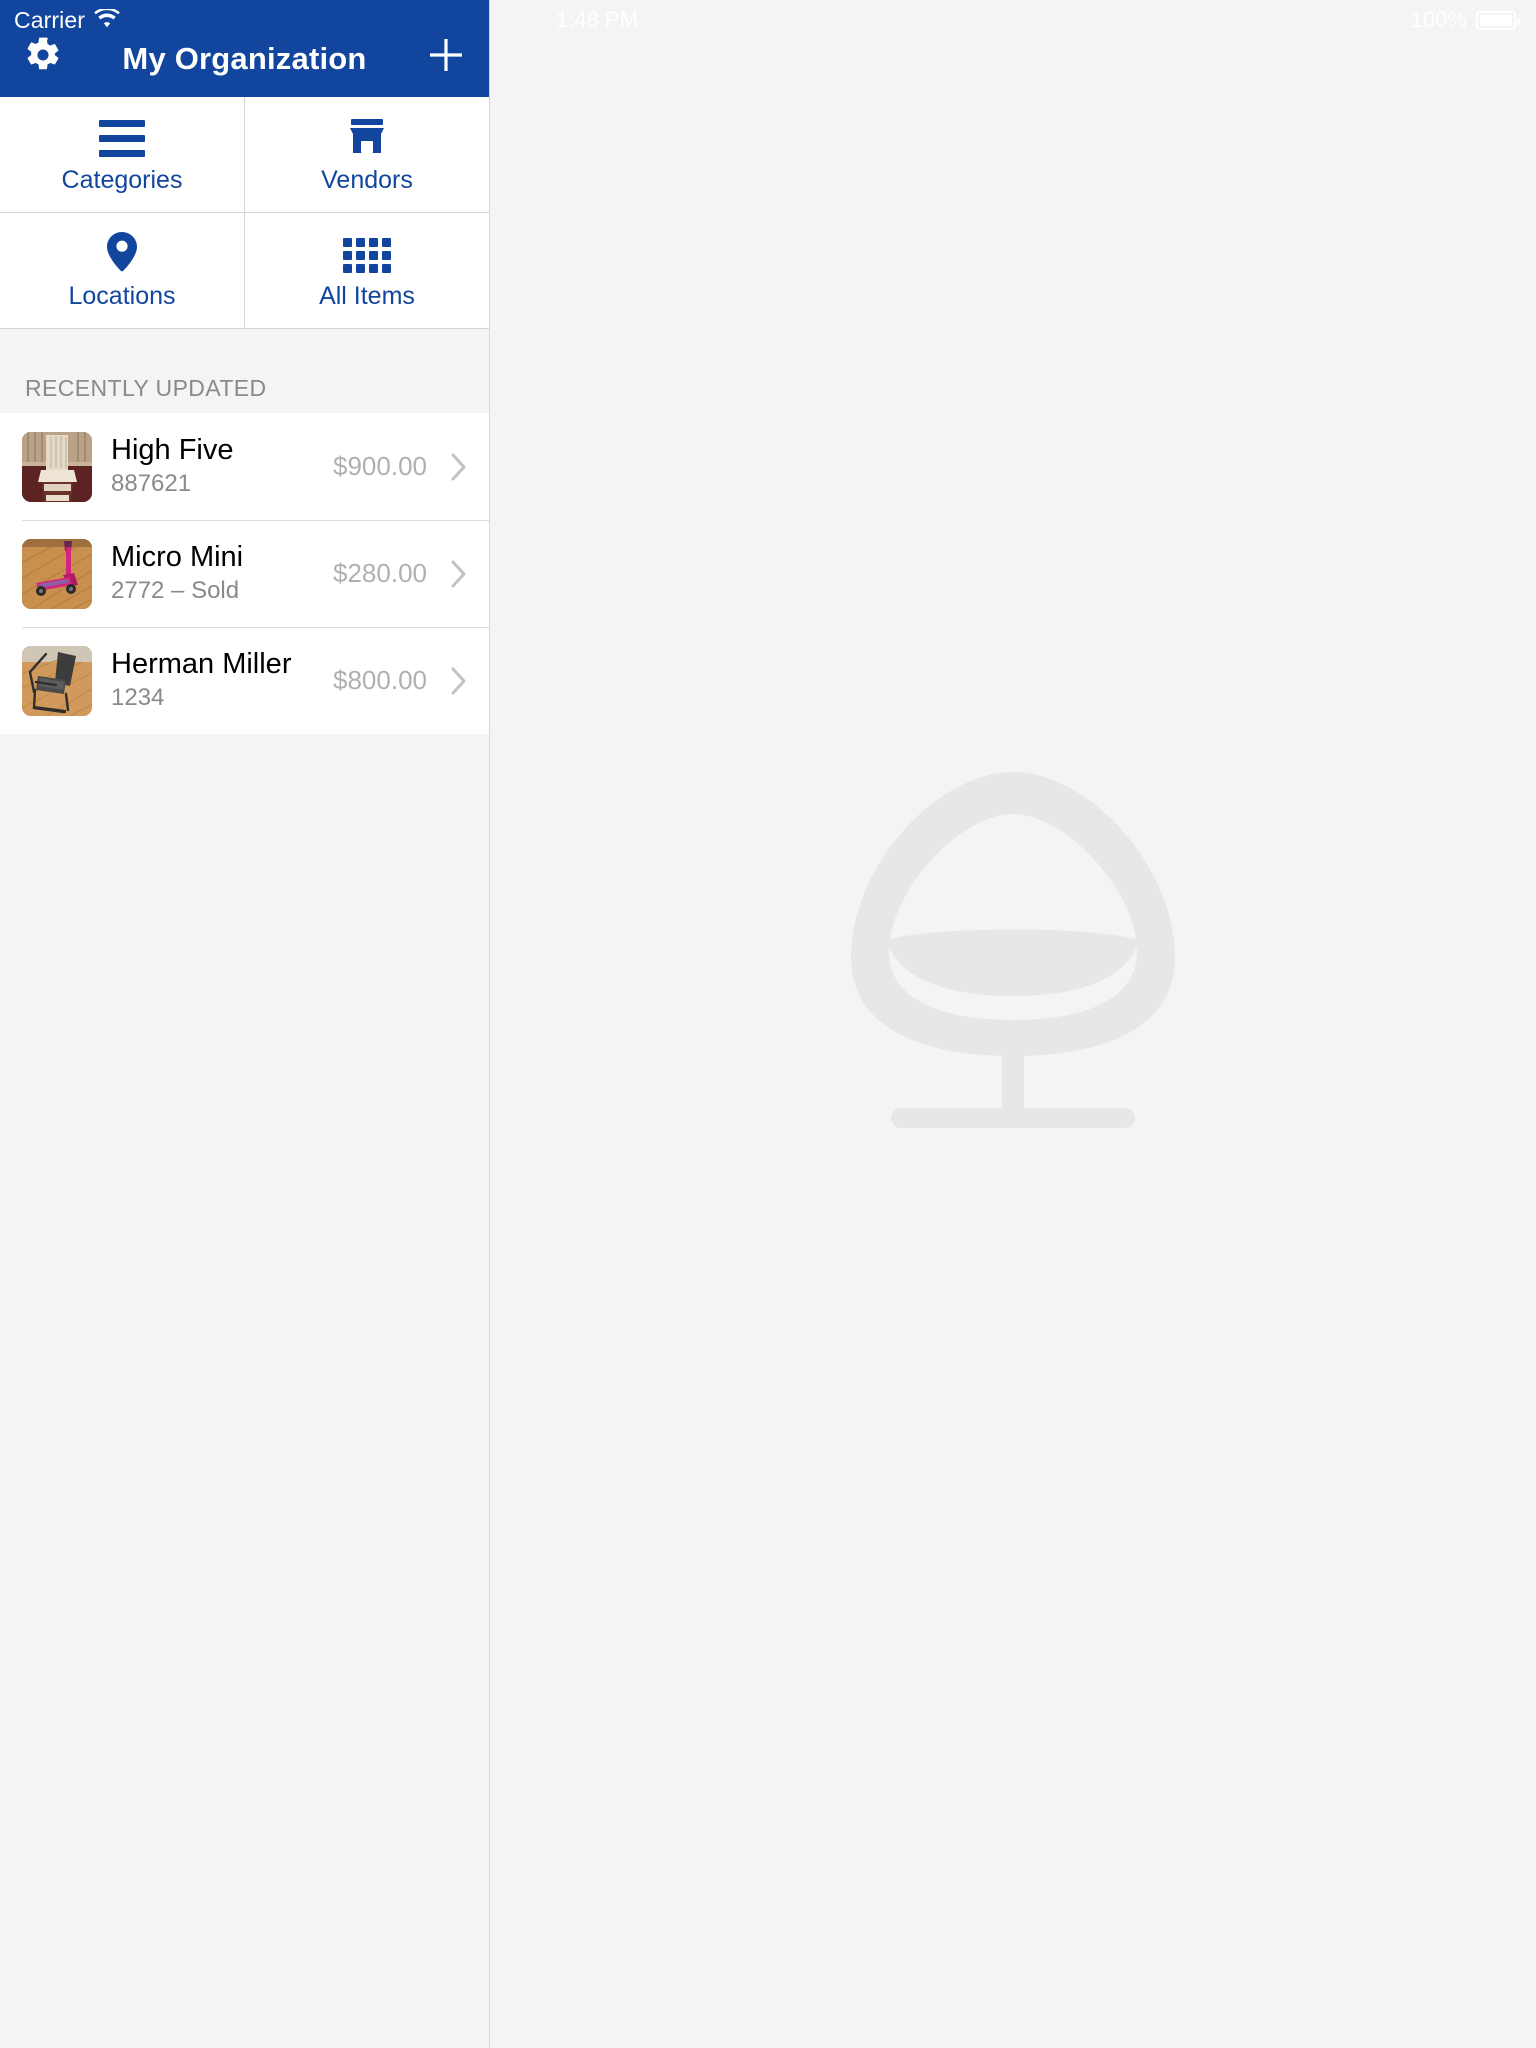 The image size is (1536, 2048). What do you see at coordinates (151, 484) in the screenshot?
I see `item-subtitle: 887621` at bounding box center [151, 484].